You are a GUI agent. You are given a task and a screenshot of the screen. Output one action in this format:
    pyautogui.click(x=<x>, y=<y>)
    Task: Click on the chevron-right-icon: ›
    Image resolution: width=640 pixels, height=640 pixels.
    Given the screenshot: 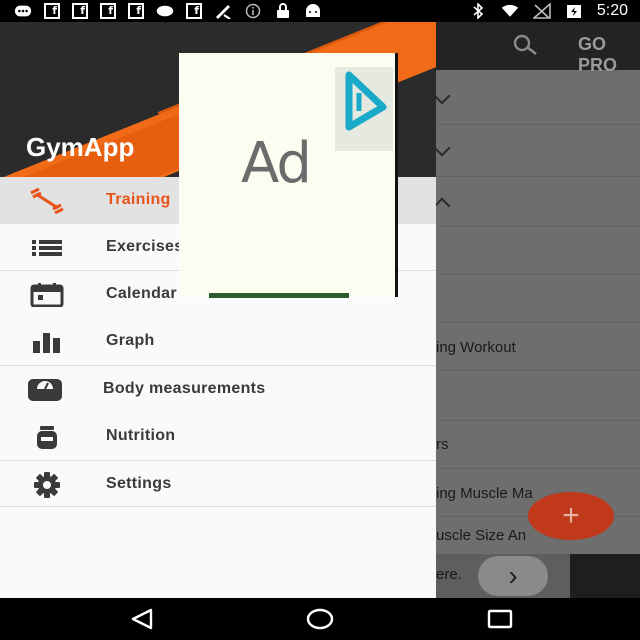 What is the action you would take?
    pyautogui.click(x=513, y=575)
    